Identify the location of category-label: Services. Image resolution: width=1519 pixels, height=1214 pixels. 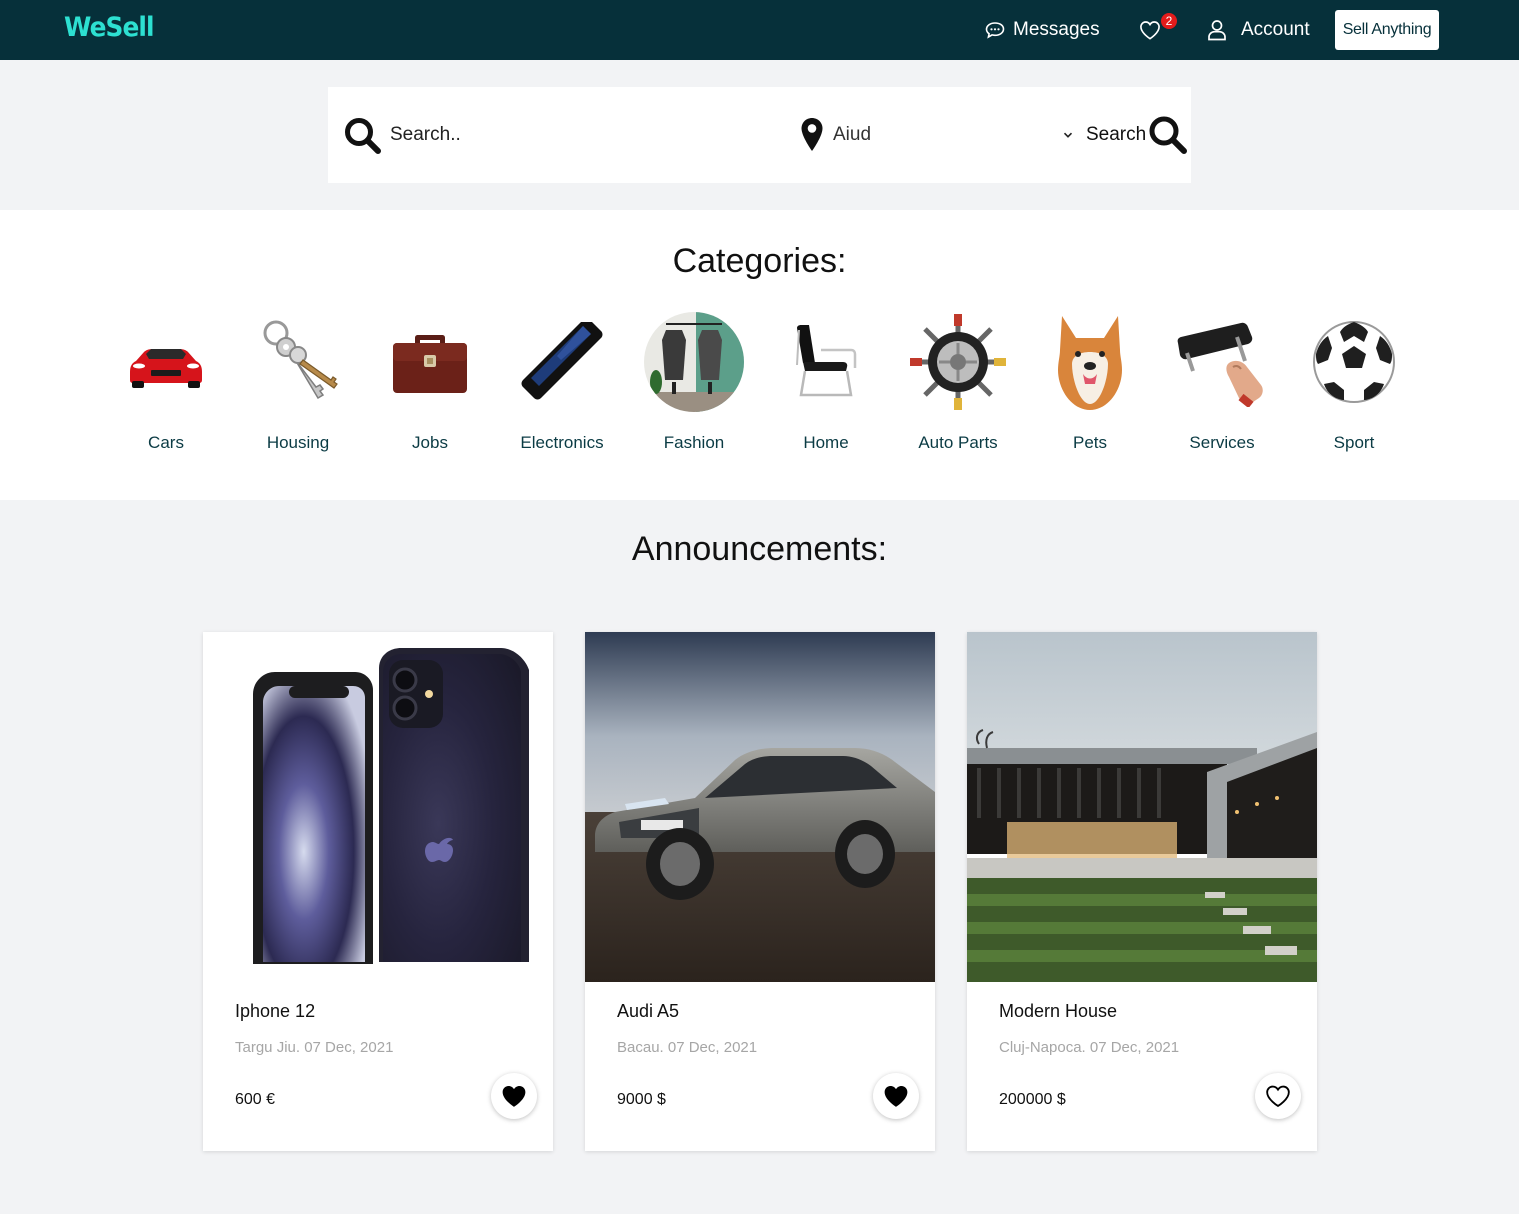
(1222, 442).